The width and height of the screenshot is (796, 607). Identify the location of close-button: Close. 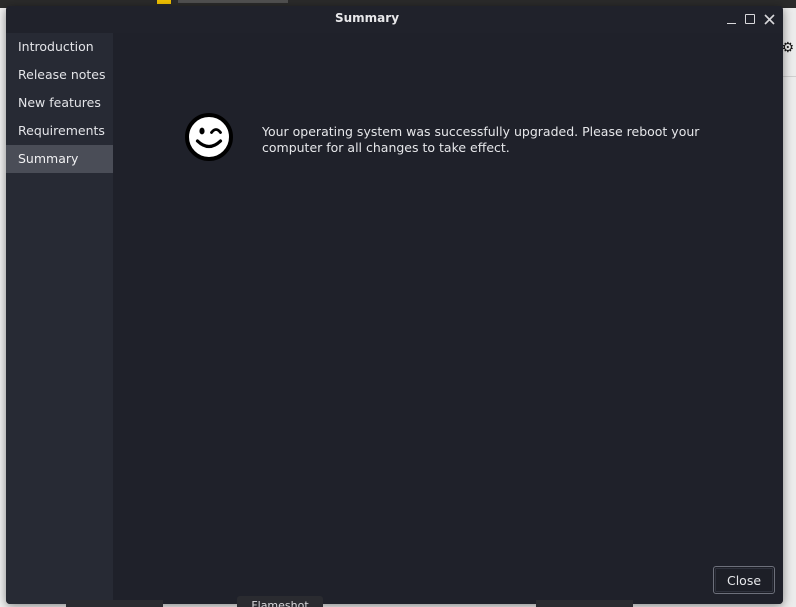
(744, 580).